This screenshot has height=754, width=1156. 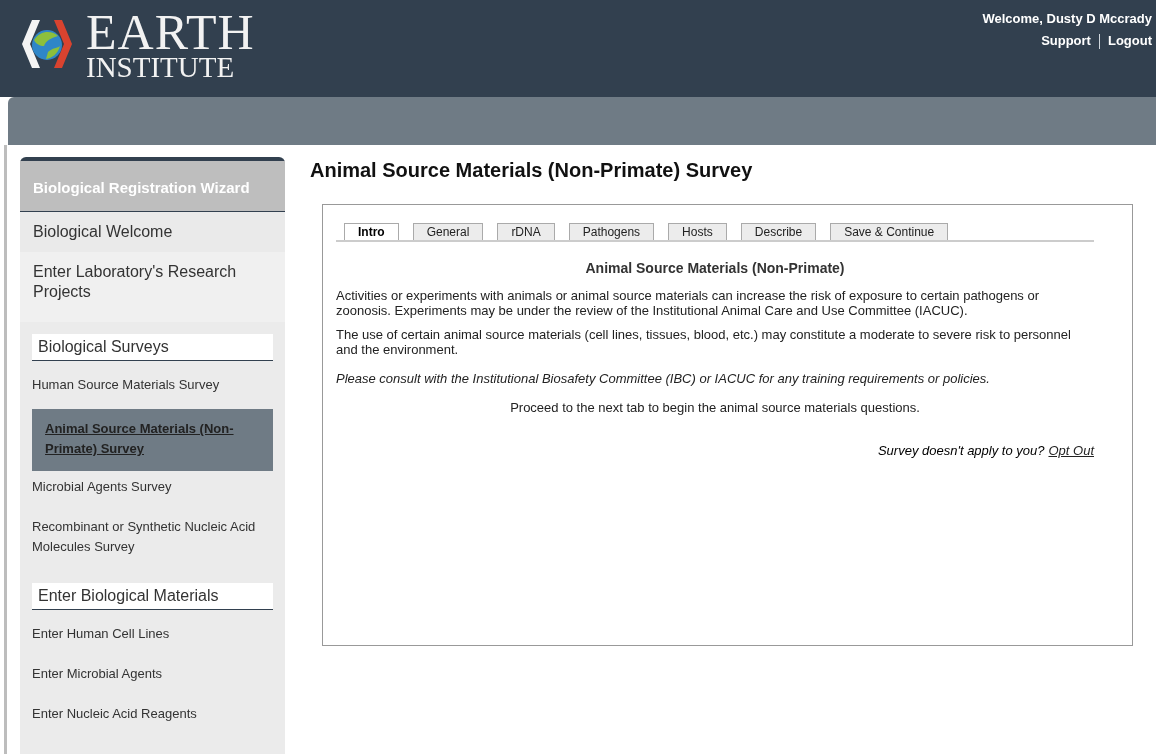 What do you see at coordinates (371, 231) in the screenshot?
I see `tab: Intro` at bounding box center [371, 231].